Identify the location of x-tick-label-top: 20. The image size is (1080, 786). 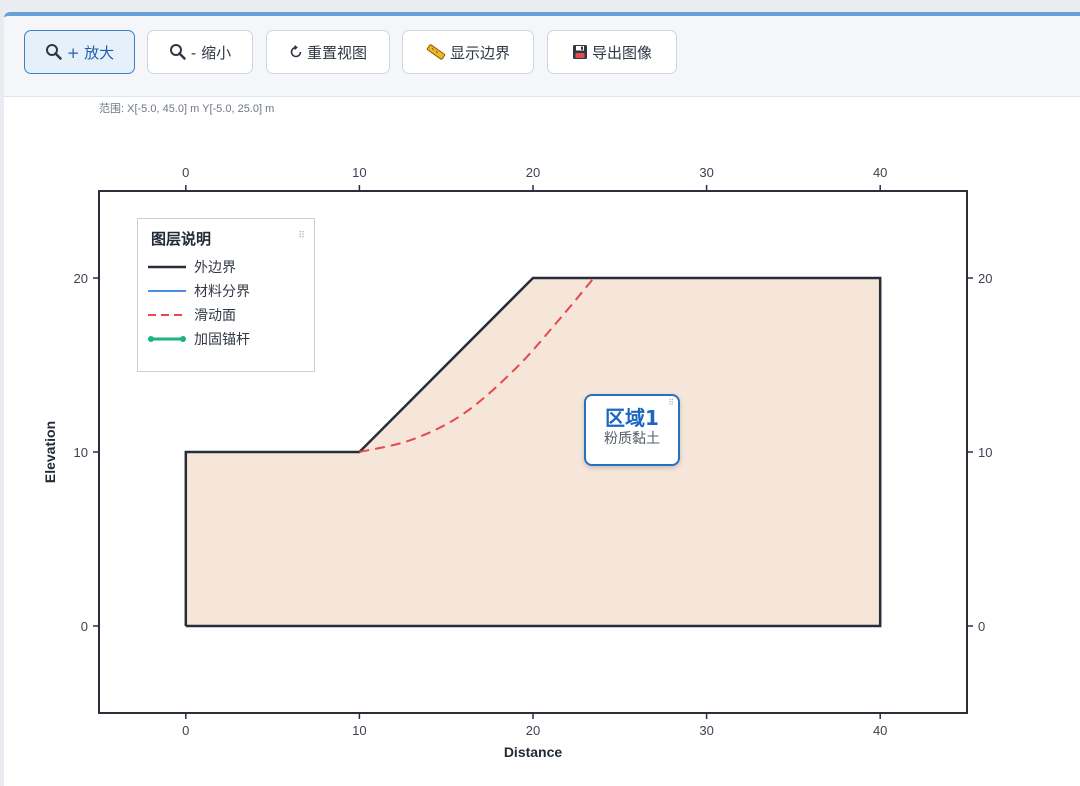
(533, 172).